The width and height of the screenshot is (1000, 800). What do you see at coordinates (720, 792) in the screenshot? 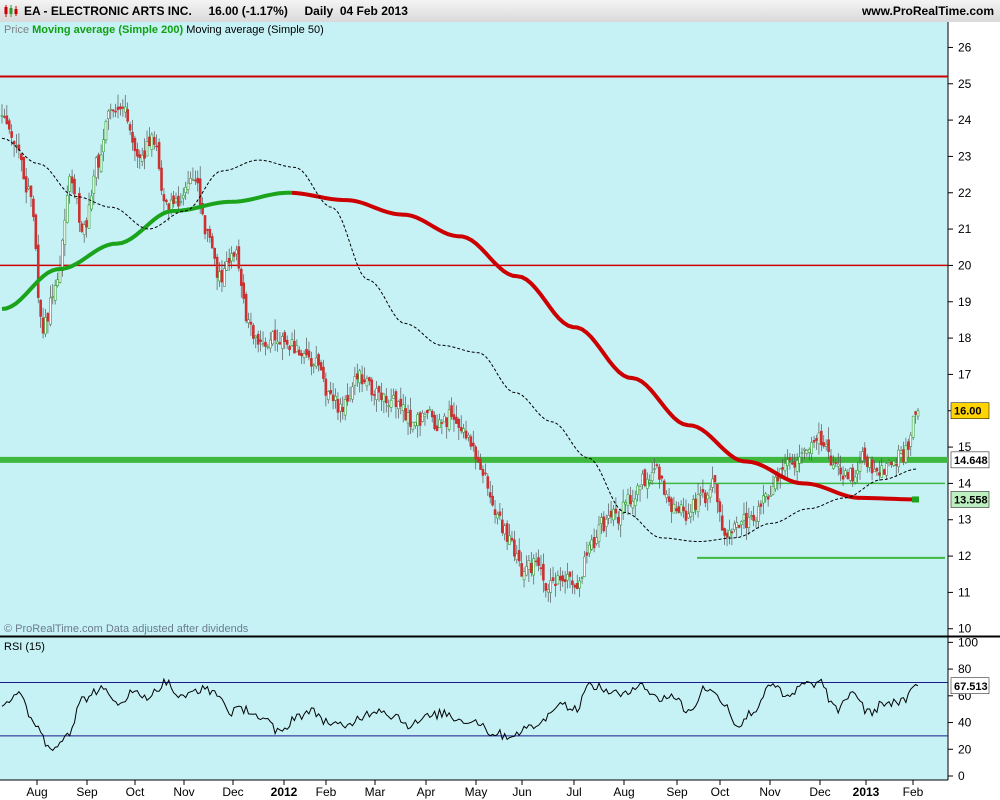
I see `time-tick-label: Oct` at bounding box center [720, 792].